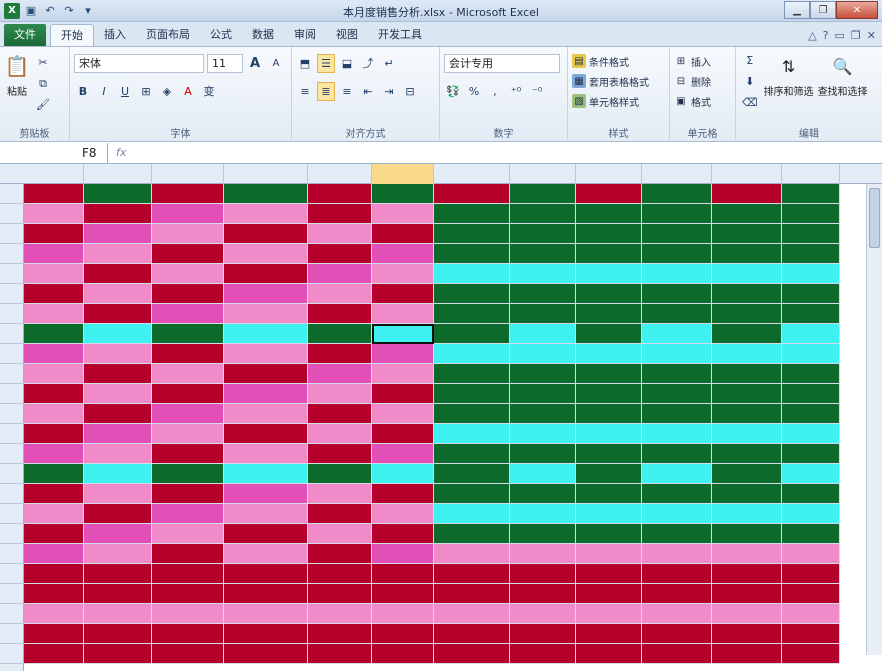  Describe the element at coordinates (43, 104) in the screenshot. I see `format-painter-icon: 🖌` at that location.